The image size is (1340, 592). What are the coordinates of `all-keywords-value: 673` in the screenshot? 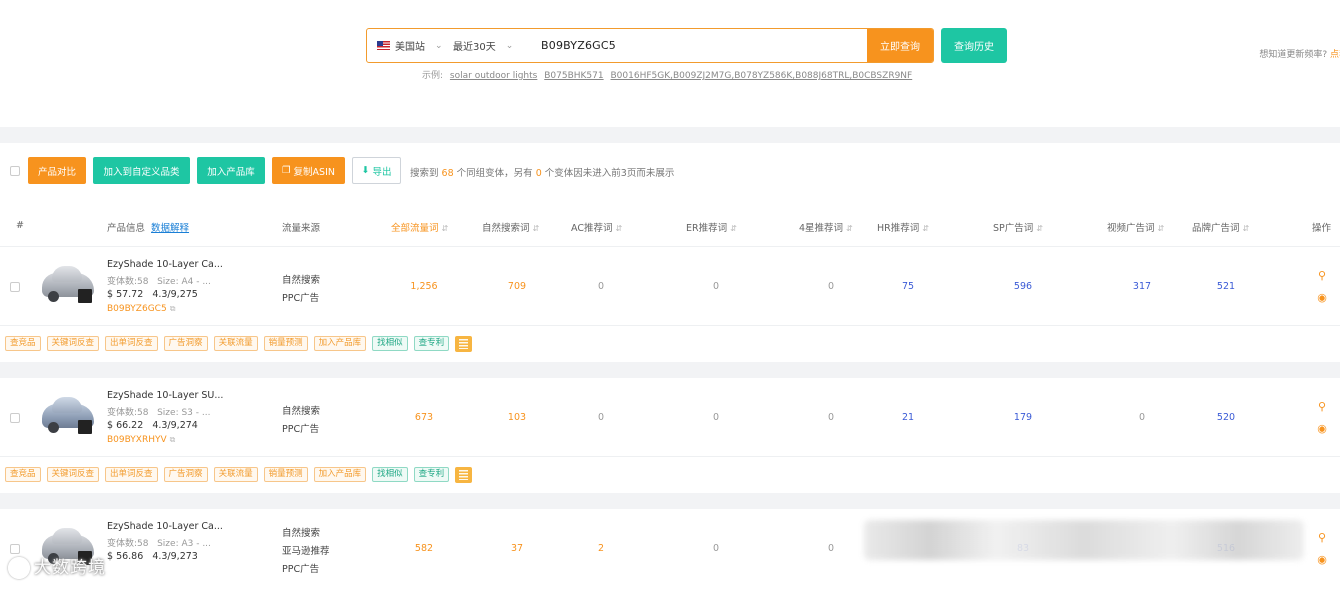 It's located at (424, 417).